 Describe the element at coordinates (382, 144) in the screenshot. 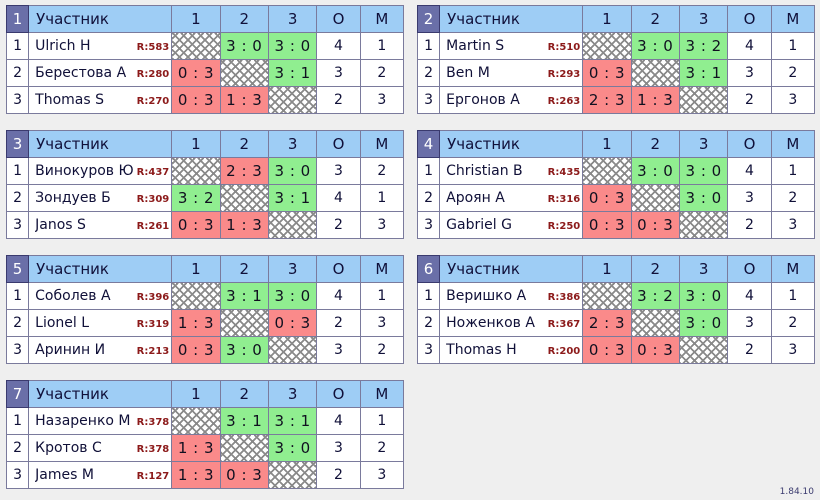

I see `column-header-place: М` at that location.